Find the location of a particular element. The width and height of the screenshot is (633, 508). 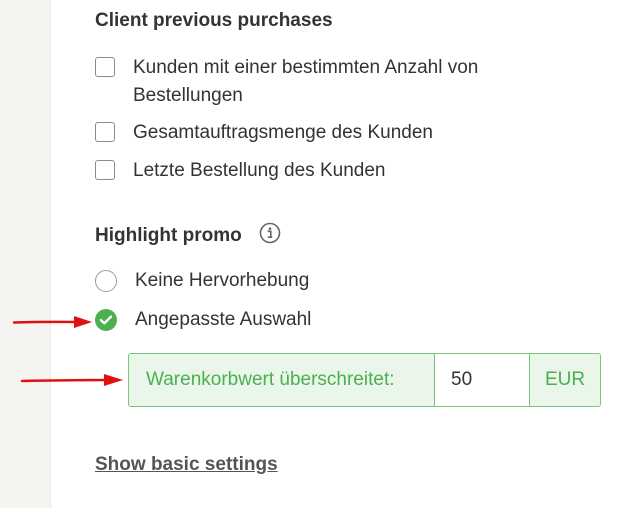

highlight-section-title: Highlight promo is located at coordinates (188, 236).